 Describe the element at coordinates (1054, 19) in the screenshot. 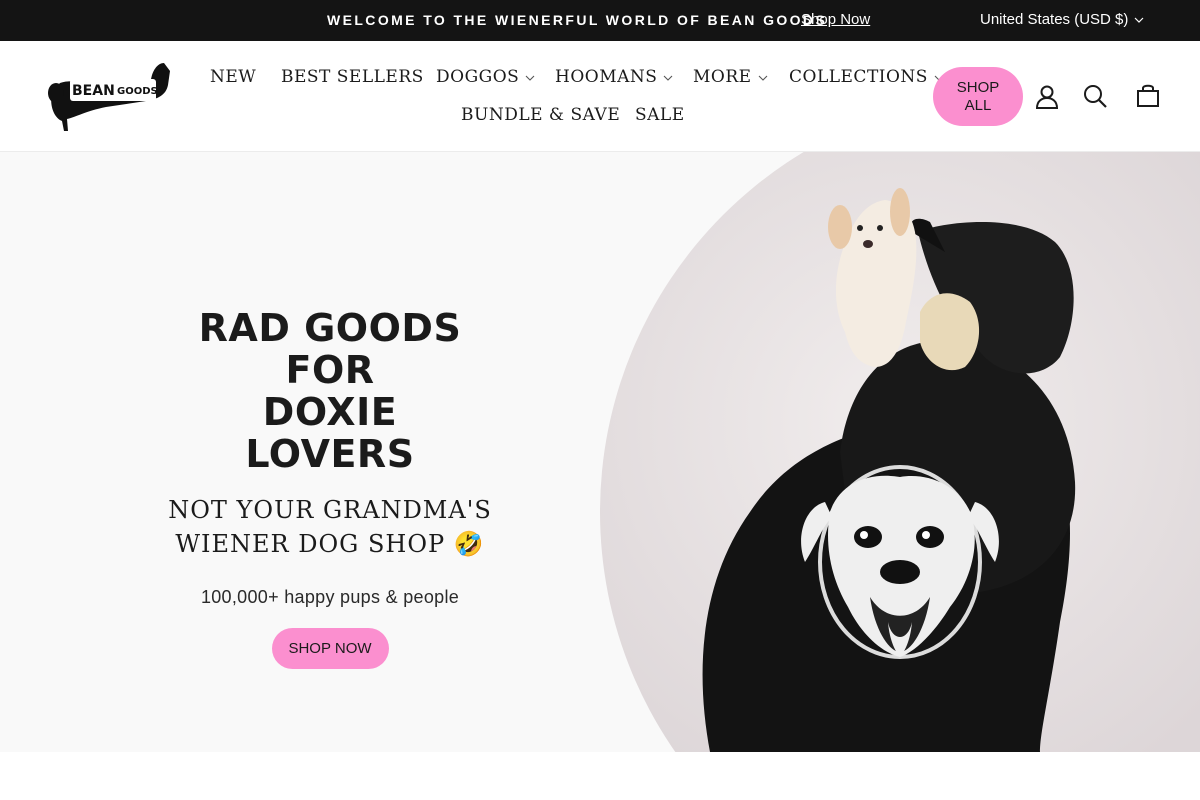

I see `currency-label: United States (USD $)` at that location.